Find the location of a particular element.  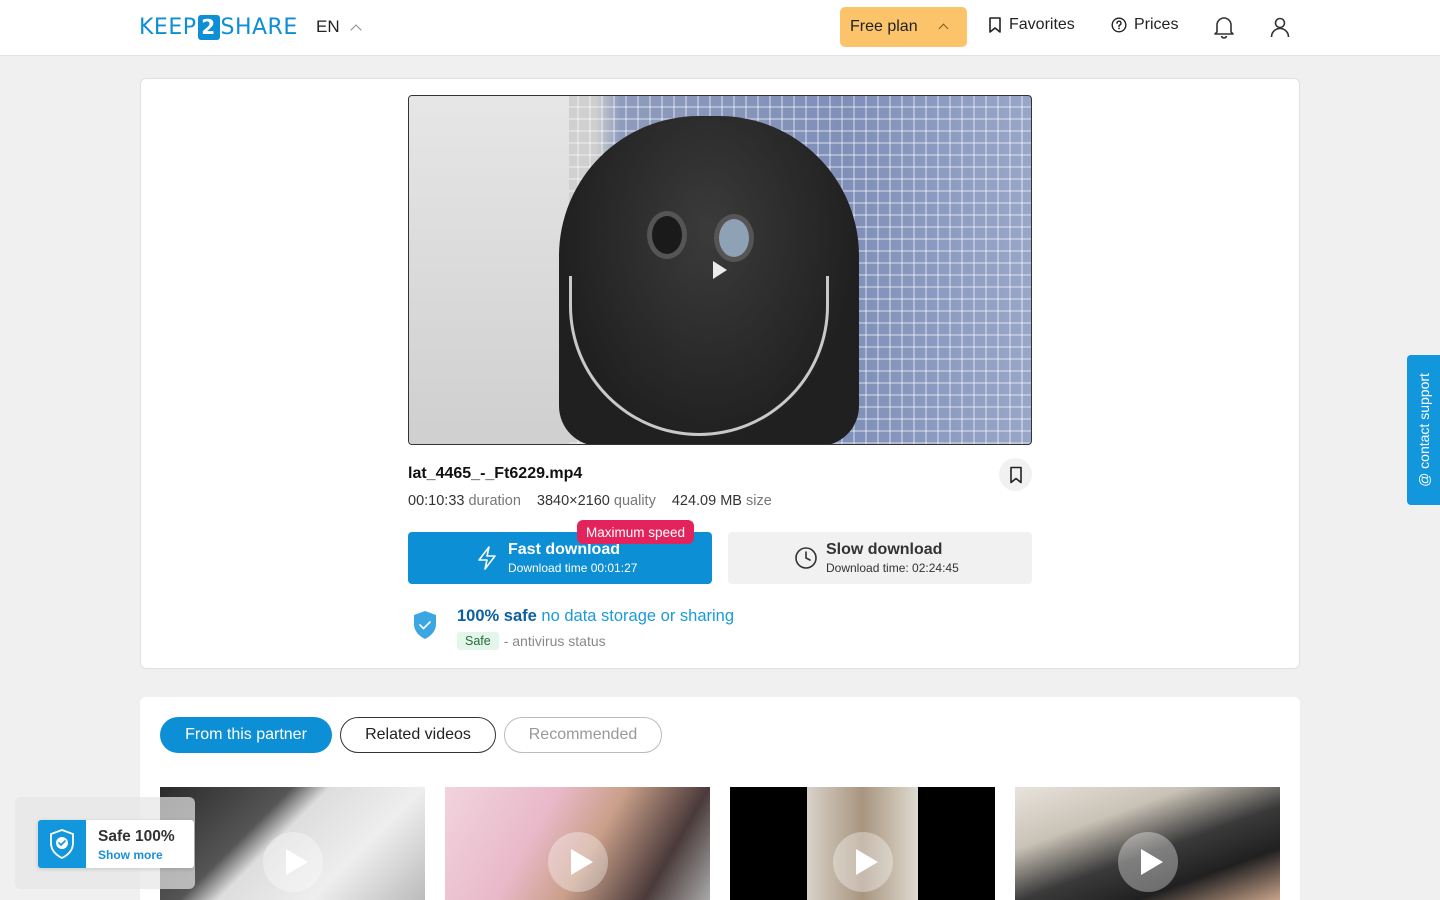

free-plan-button: Free plan is located at coordinates (903, 27).